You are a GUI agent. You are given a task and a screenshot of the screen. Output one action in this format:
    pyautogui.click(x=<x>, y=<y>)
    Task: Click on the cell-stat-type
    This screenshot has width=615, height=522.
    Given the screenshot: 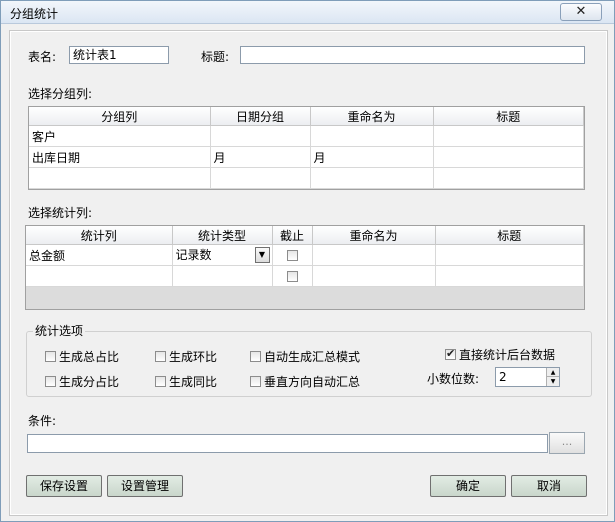 What is the action you would take?
    pyautogui.click(x=222, y=276)
    